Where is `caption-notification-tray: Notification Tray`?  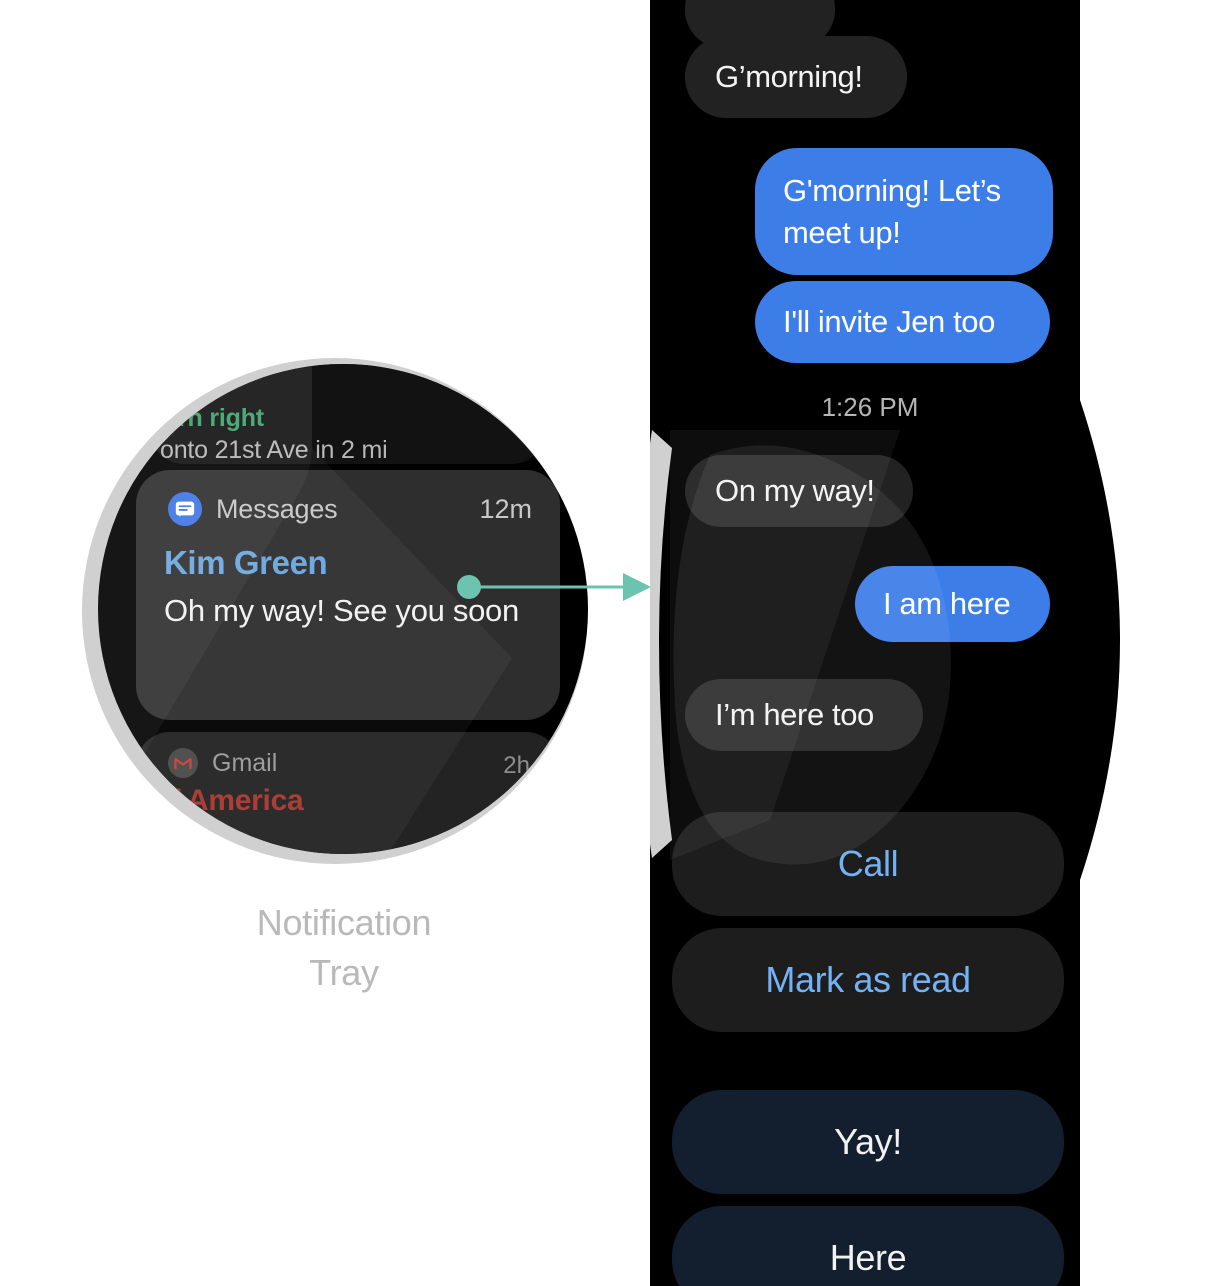
caption-notification-tray: Notification Tray is located at coordinates (344, 948).